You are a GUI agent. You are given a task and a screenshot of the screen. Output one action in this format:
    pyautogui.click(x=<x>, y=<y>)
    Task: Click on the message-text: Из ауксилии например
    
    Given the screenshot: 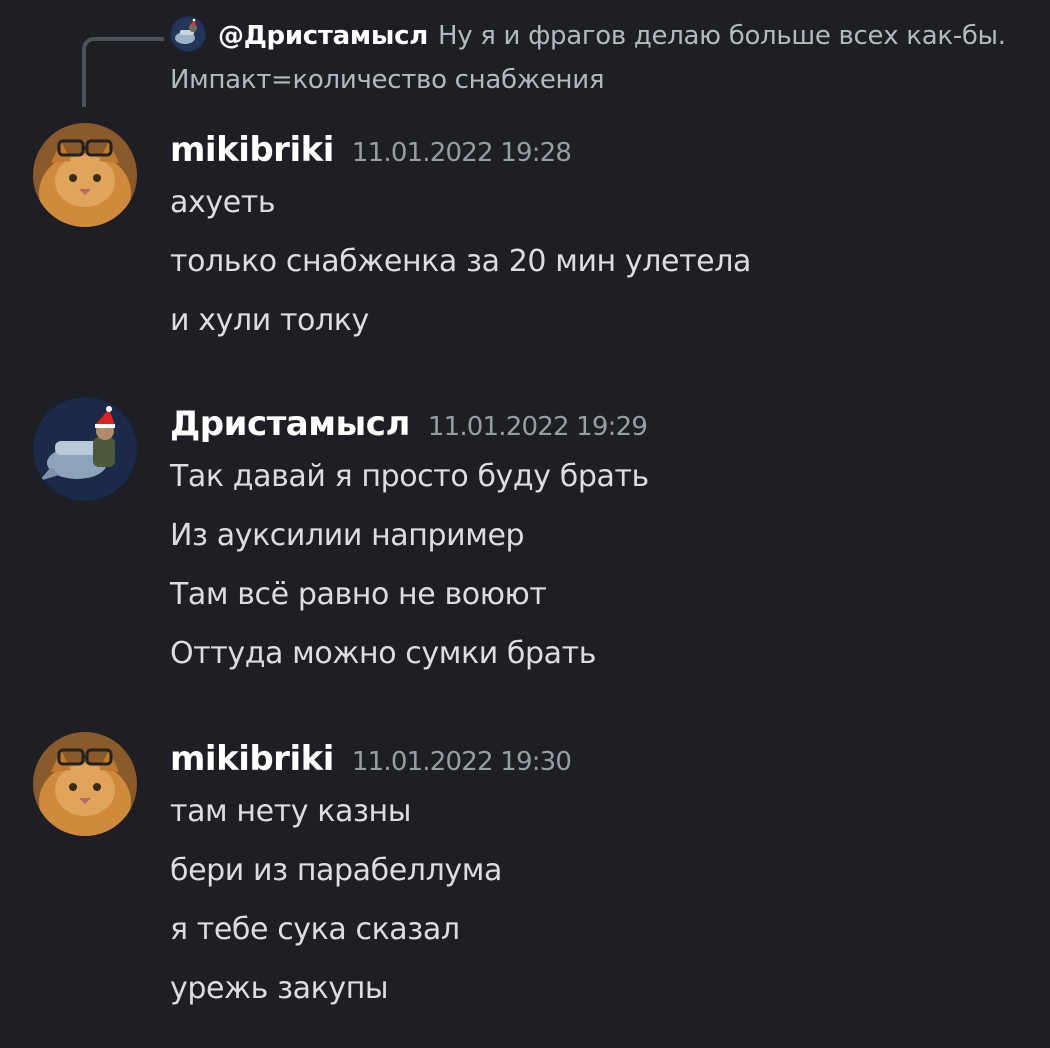 What is the action you would take?
    pyautogui.click(x=347, y=535)
    